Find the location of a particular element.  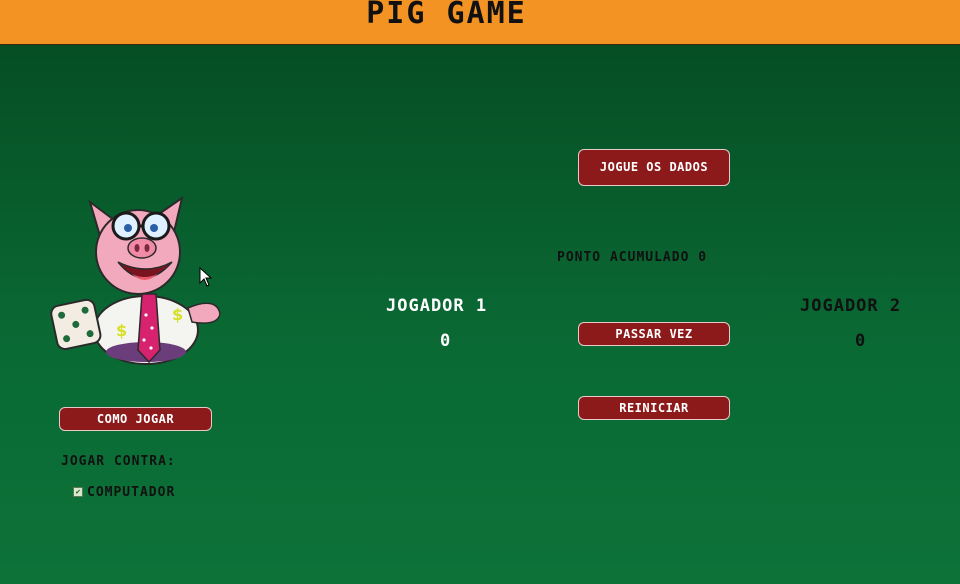

header-bar: PIG GAME is located at coordinates (480, 22).